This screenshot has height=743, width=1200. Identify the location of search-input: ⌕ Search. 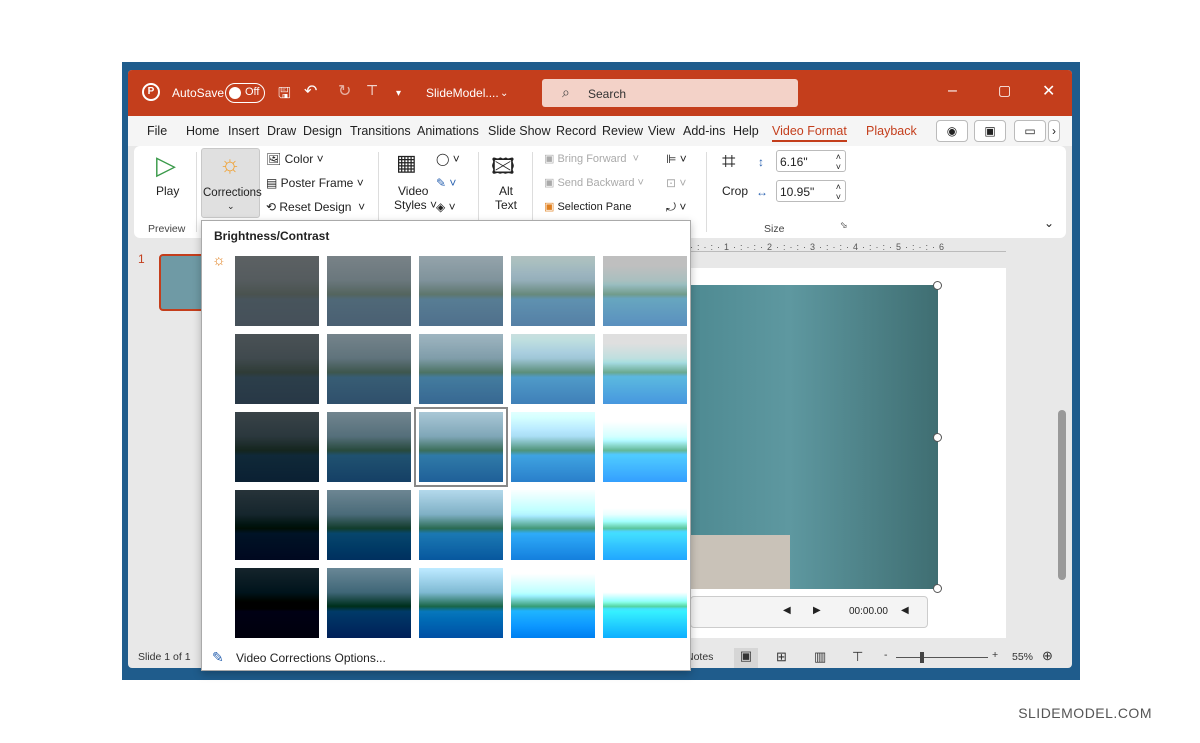
(670, 93).